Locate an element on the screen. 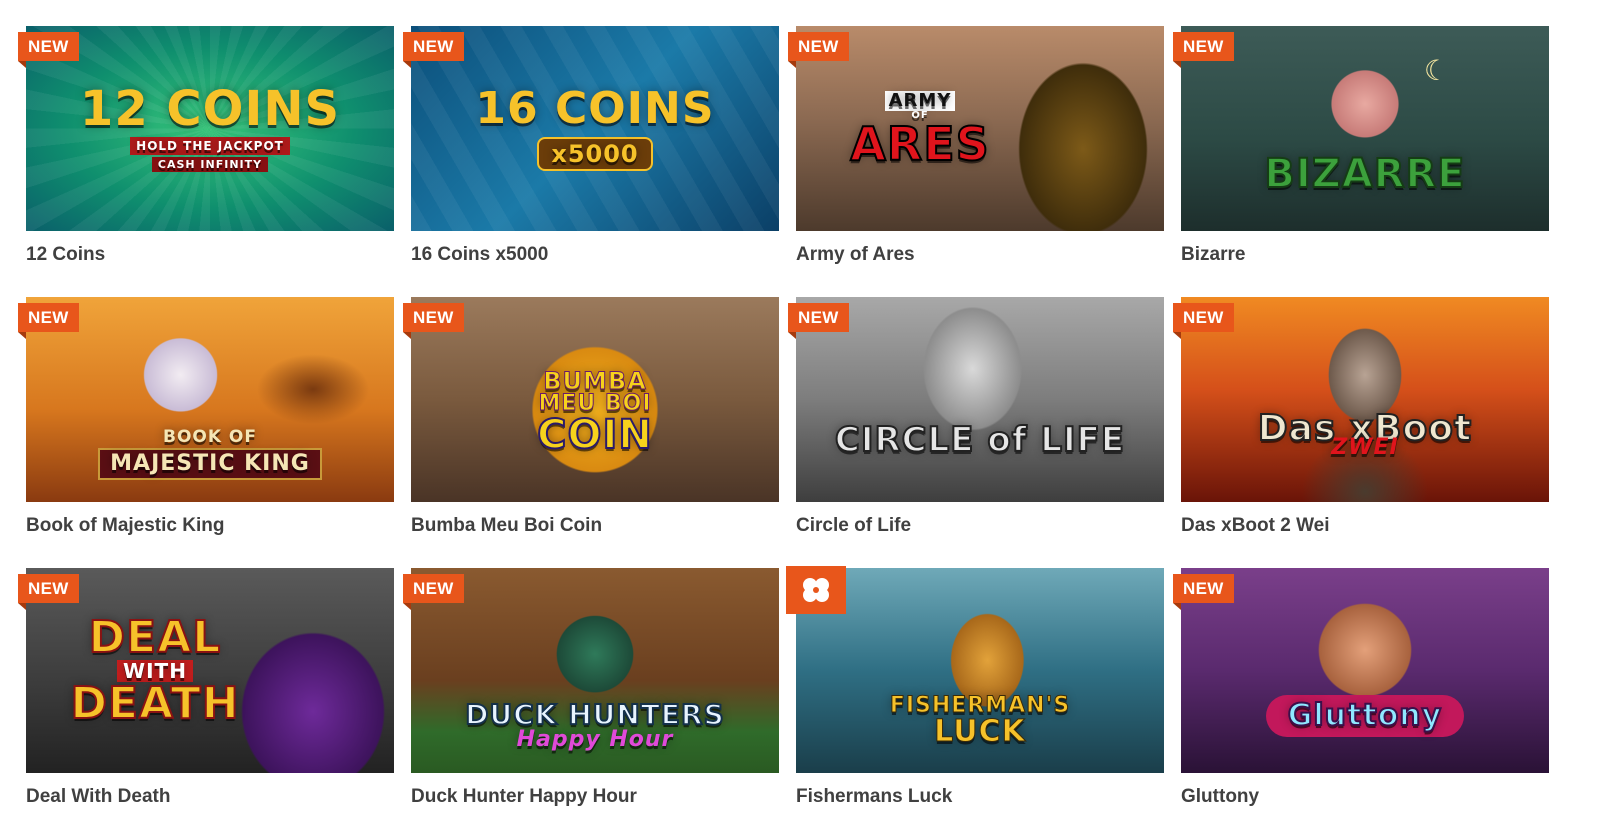 The width and height of the screenshot is (1600, 839). game-thumbnail: Gluttony is located at coordinates (1365, 670).